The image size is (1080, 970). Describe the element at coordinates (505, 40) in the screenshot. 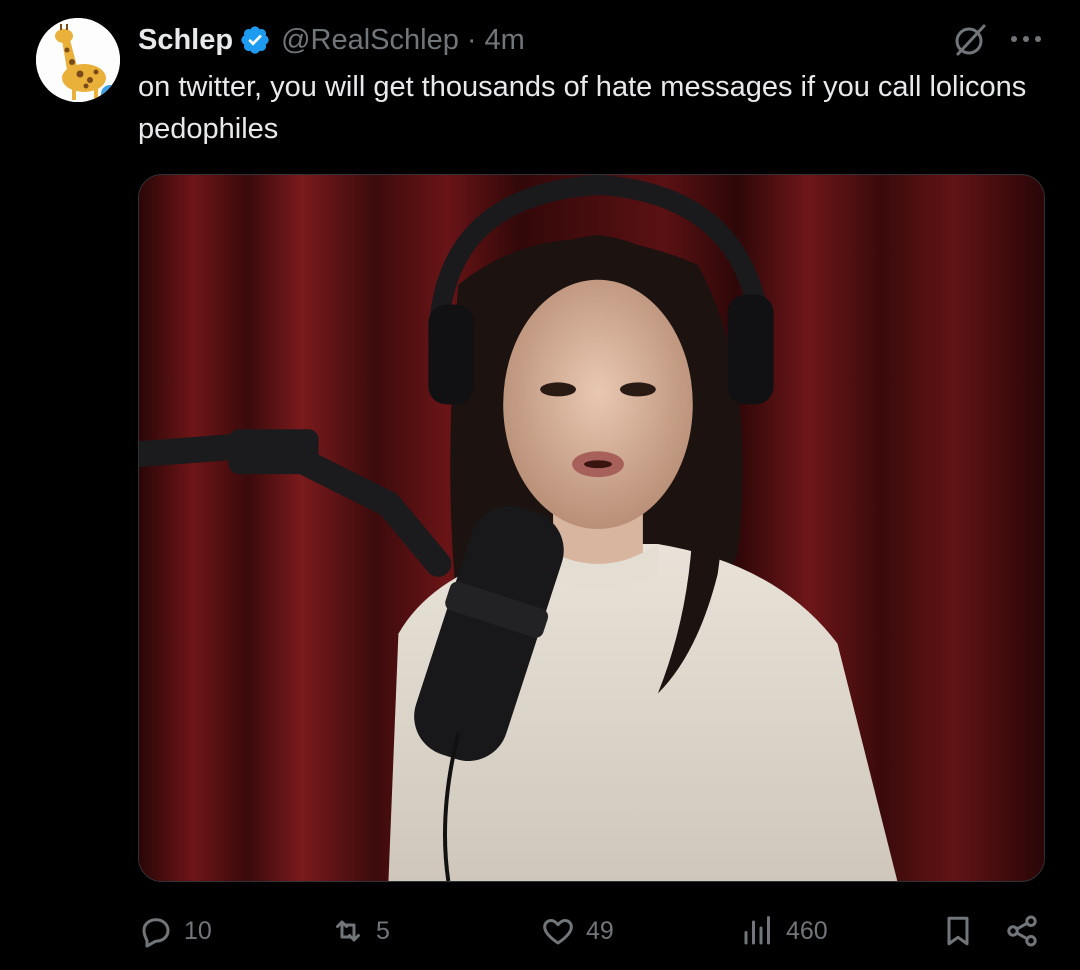

I see `timestamp: 4m` at that location.